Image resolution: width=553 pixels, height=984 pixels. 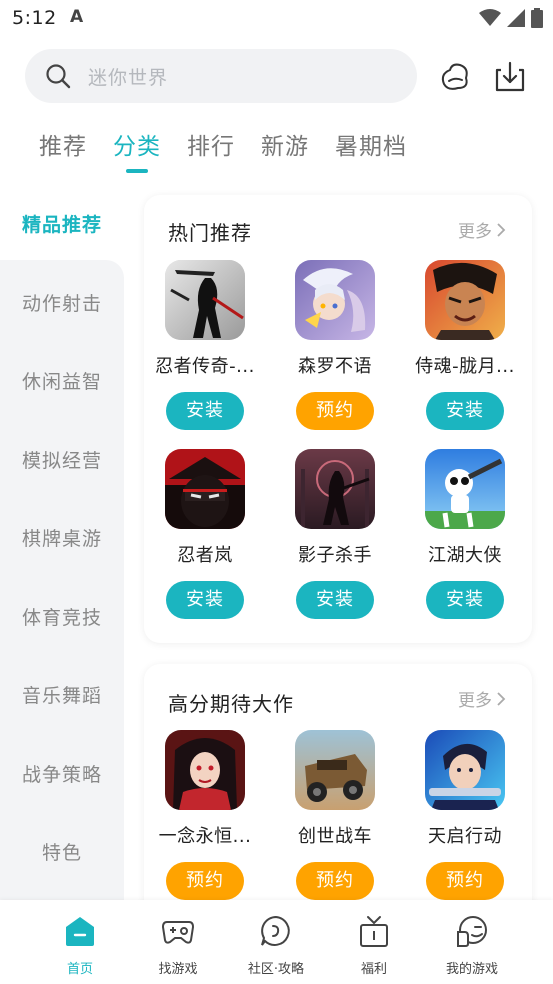 I want to click on my-games-icon, so click(x=472, y=931).